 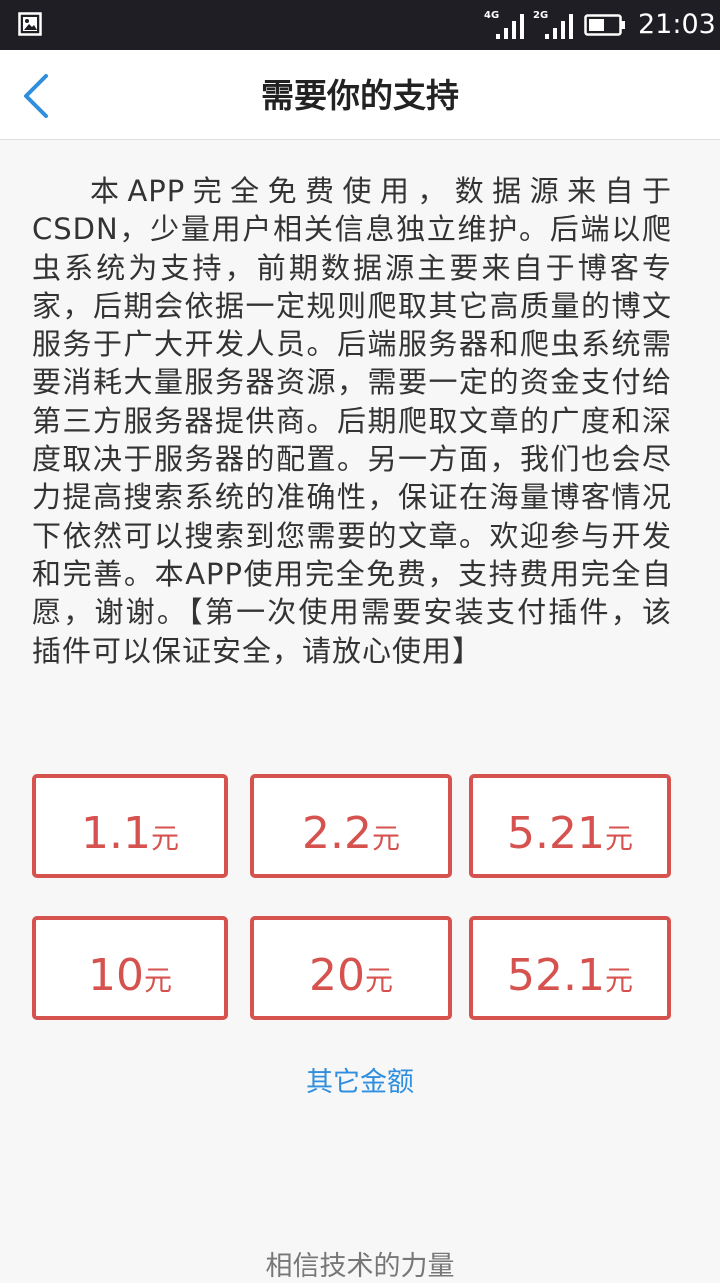 What do you see at coordinates (360, 1266) in the screenshot?
I see `footer-slogan: 相信技术的力量` at bounding box center [360, 1266].